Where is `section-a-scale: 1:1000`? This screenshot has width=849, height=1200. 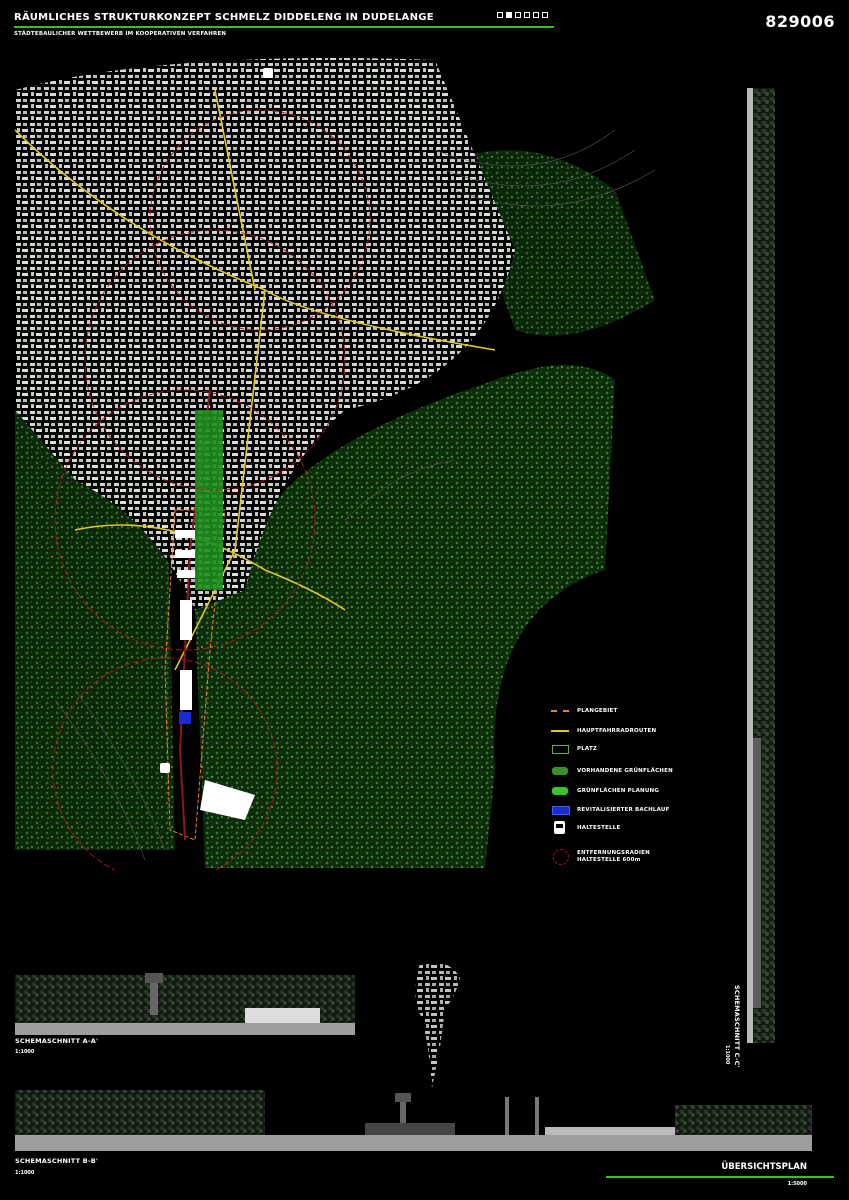
section-a-scale: 1:1000 is located at coordinates (25, 1052).